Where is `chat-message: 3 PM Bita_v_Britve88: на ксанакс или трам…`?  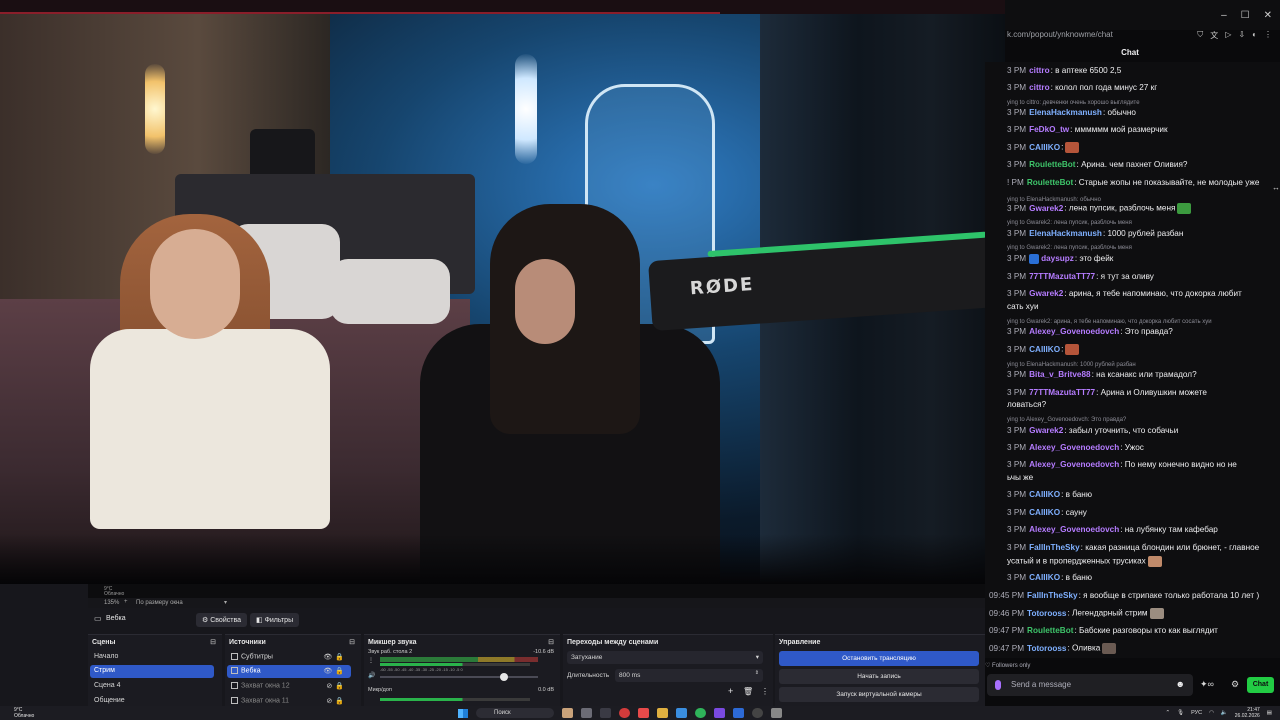 chat-message: 3 PM Bita_v_Britve88: на ксанакс или трам… is located at coordinates (1143, 375).